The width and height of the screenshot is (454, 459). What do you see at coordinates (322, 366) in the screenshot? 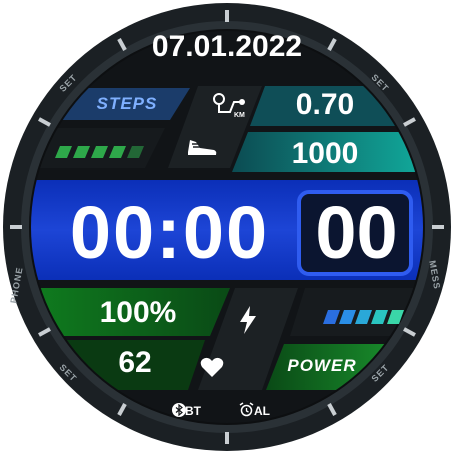
I see `power-label: POWER` at bounding box center [322, 366].